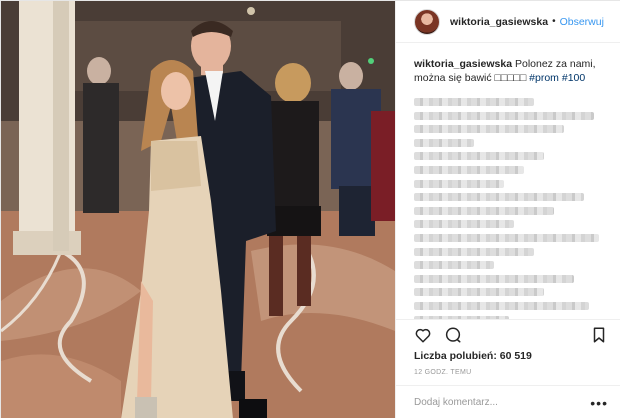  I want to click on bookmark-icon, so click(599, 335).